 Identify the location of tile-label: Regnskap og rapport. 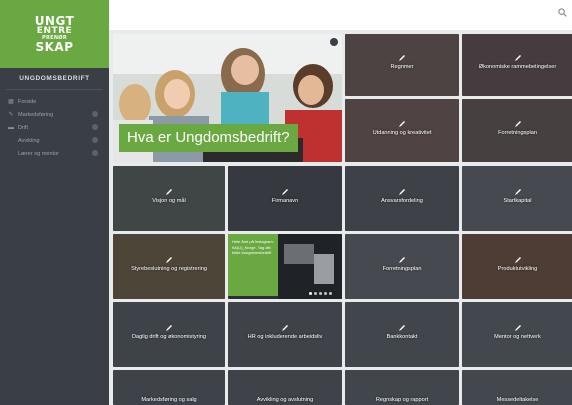
(402, 400).